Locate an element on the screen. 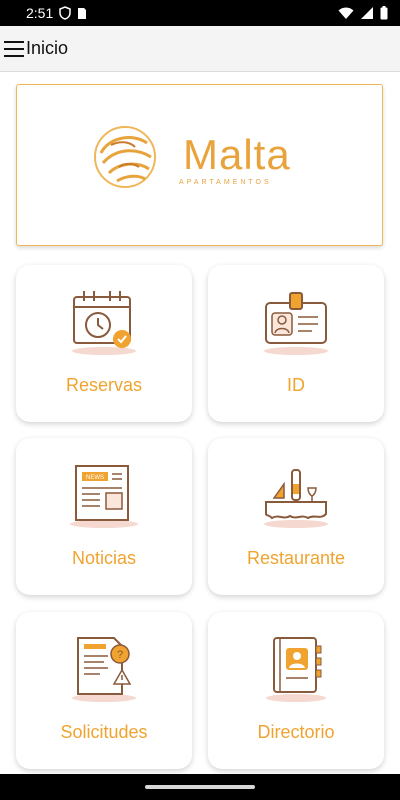 The width and height of the screenshot is (400, 800). solicitudes-card: ? Solicitudes is located at coordinates (104, 690).